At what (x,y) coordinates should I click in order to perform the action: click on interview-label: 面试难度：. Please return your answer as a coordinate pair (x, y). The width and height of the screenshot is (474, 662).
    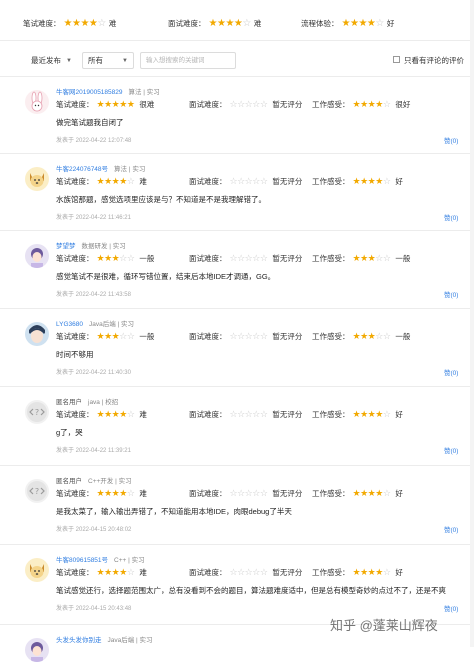
    Looking at the image, I should click on (208, 493).